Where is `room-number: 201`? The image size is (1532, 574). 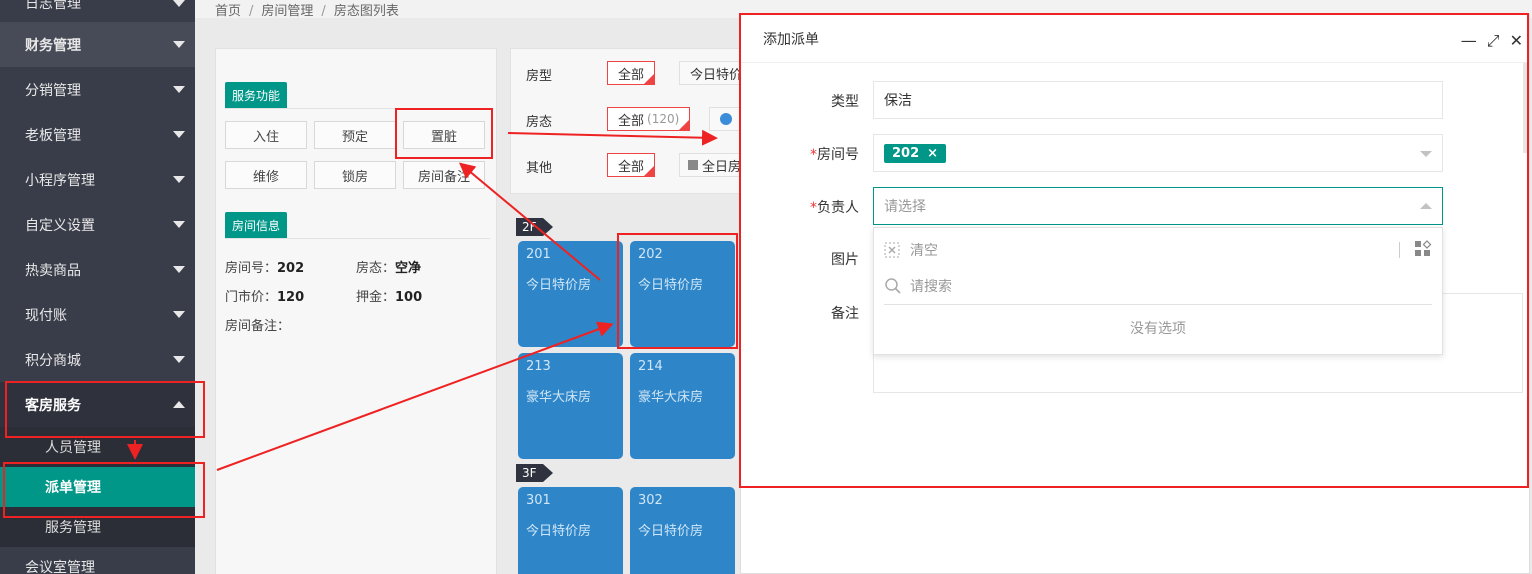 room-number: 201 is located at coordinates (538, 254).